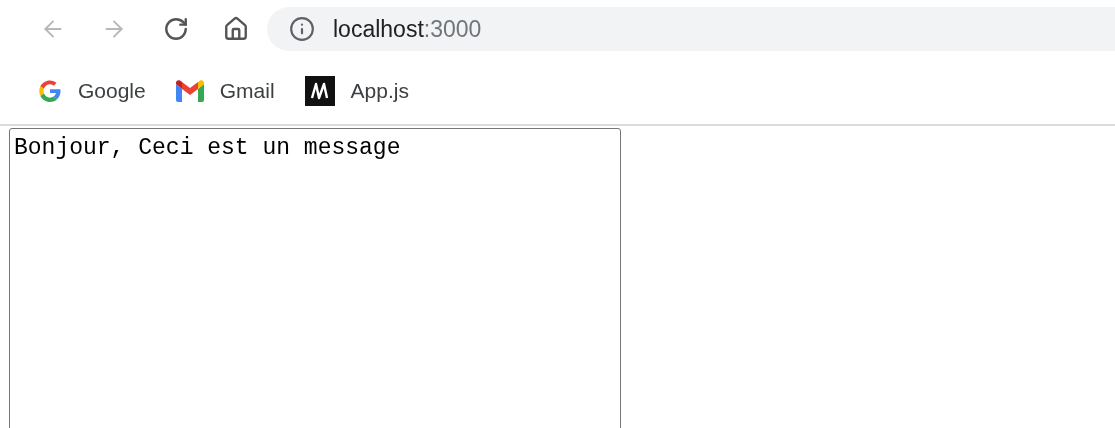  What do you see at coordinates (236, 29) in the screenshot?
I see `home-button` at bounding box center [236, 29].